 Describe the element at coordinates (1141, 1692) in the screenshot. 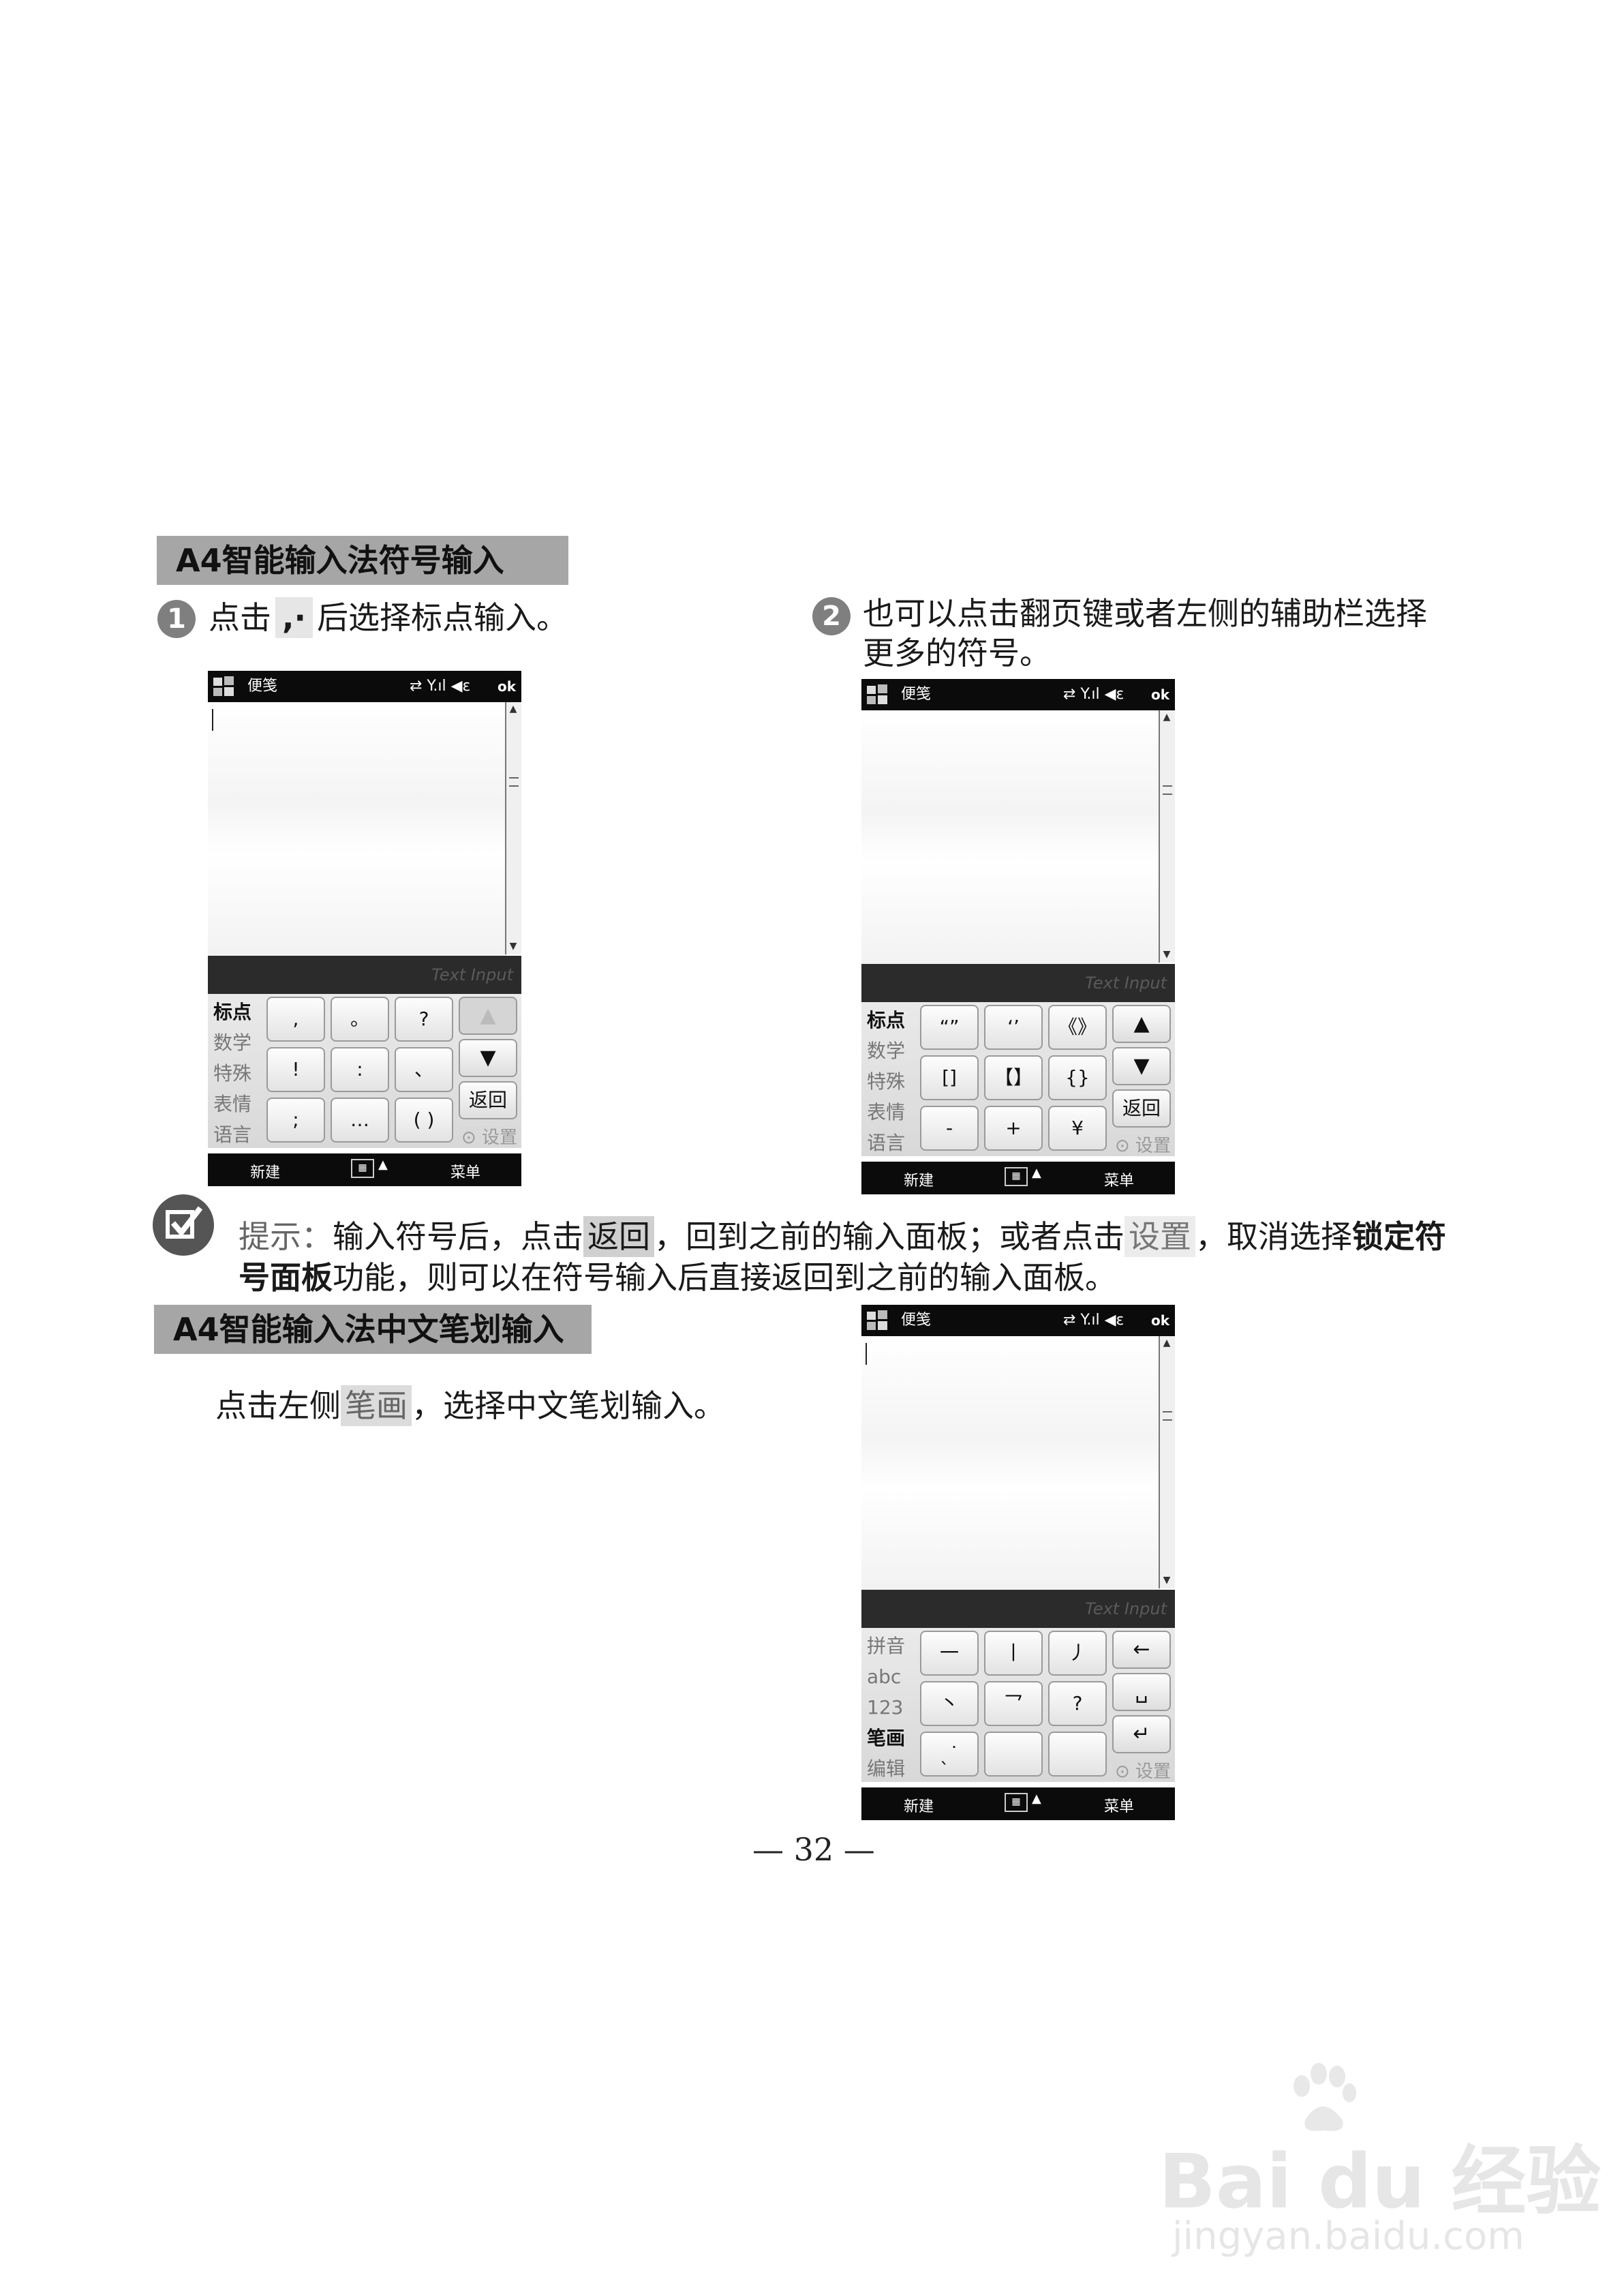

I see `space-button: ␣` at that location.